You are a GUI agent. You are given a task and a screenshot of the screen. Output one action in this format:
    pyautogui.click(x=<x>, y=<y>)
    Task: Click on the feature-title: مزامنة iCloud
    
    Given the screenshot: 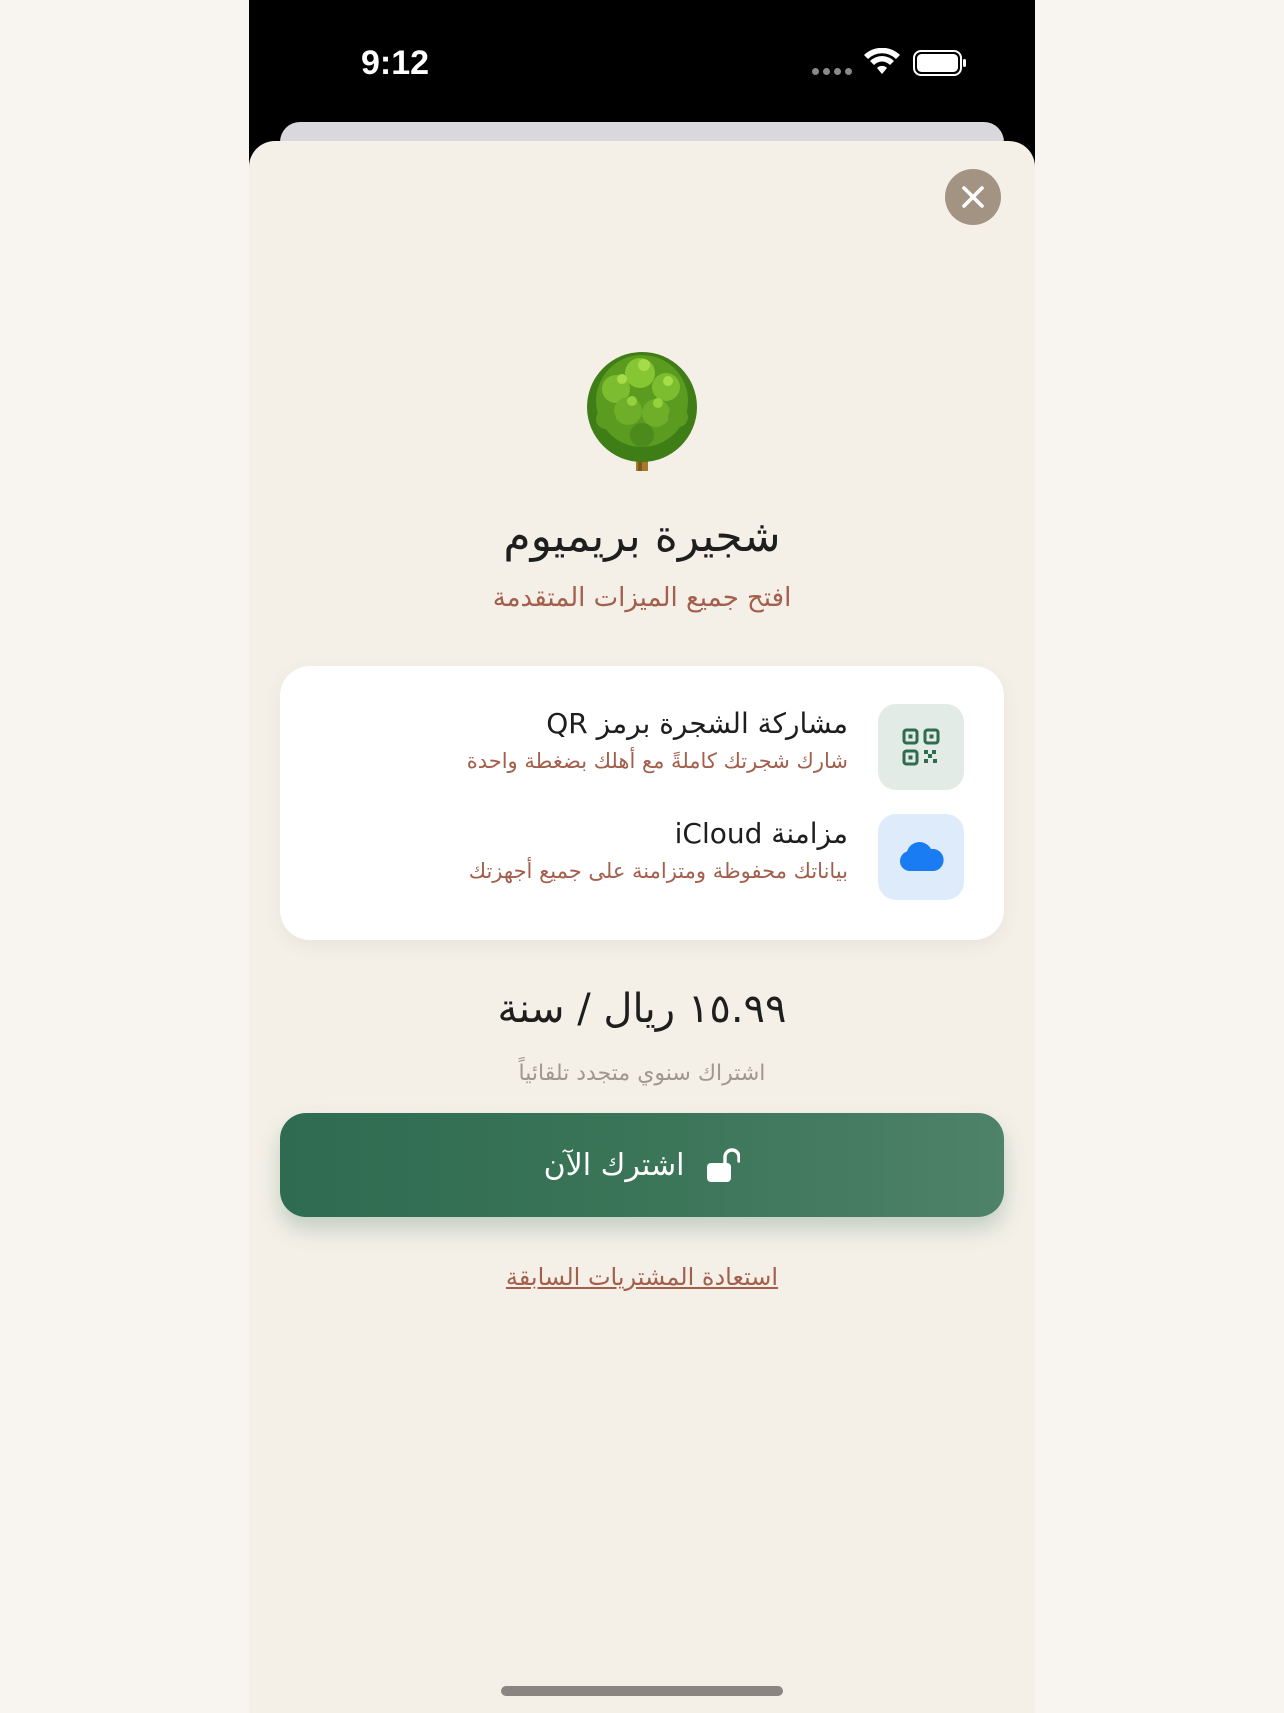 What is the action you would take?
    pyautogui.click(x=761, y=833)
    